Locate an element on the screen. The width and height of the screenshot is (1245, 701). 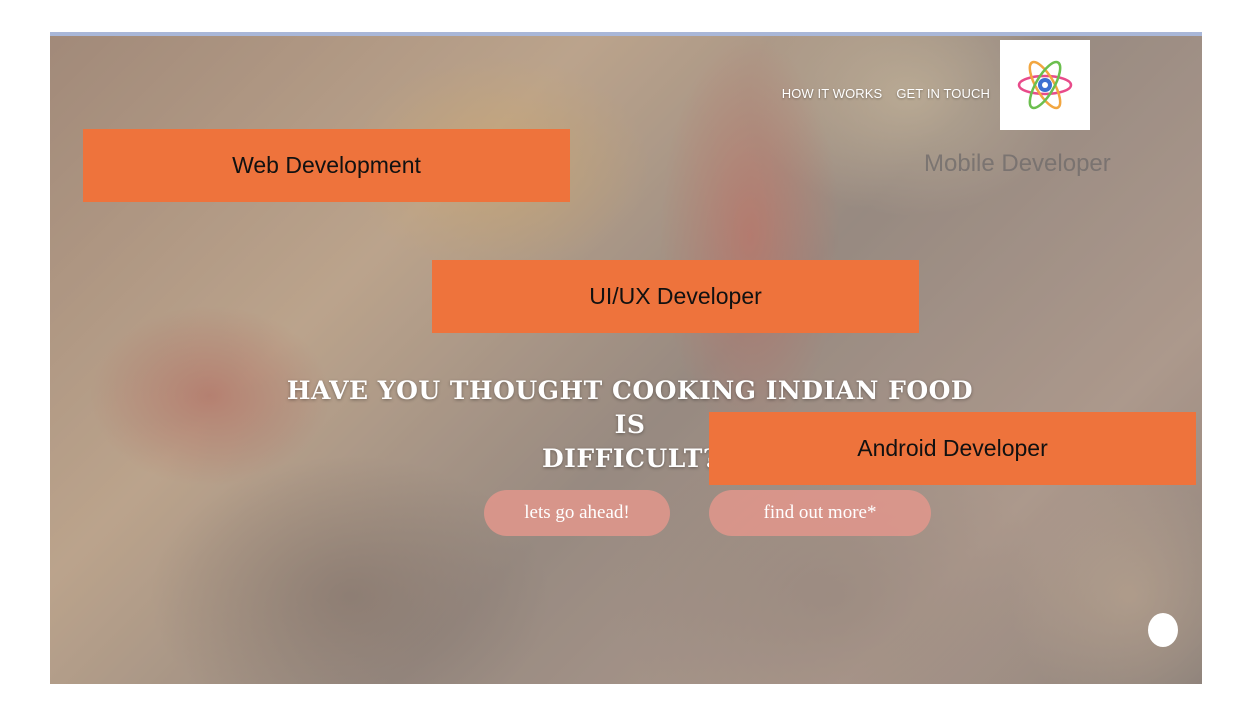
mobile-developer-label: Mobile Developer is located at coordinates (1017, 163).